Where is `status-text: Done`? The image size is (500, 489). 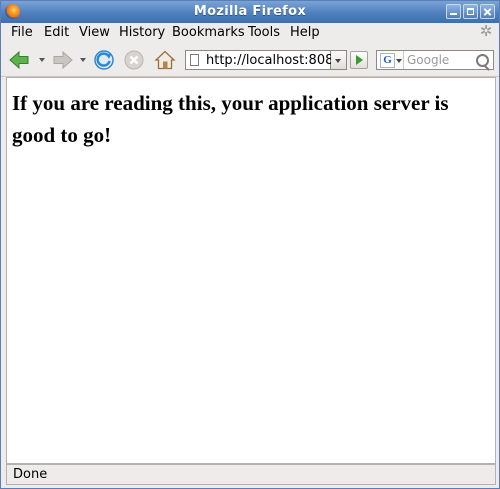 status-text: Done is located at coordinates (30, 474).